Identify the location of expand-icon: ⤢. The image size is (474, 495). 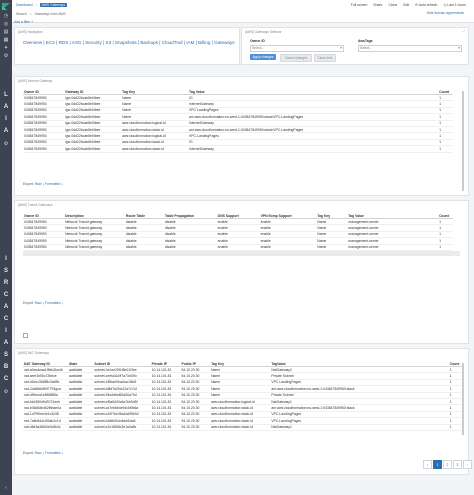
(463, 31).